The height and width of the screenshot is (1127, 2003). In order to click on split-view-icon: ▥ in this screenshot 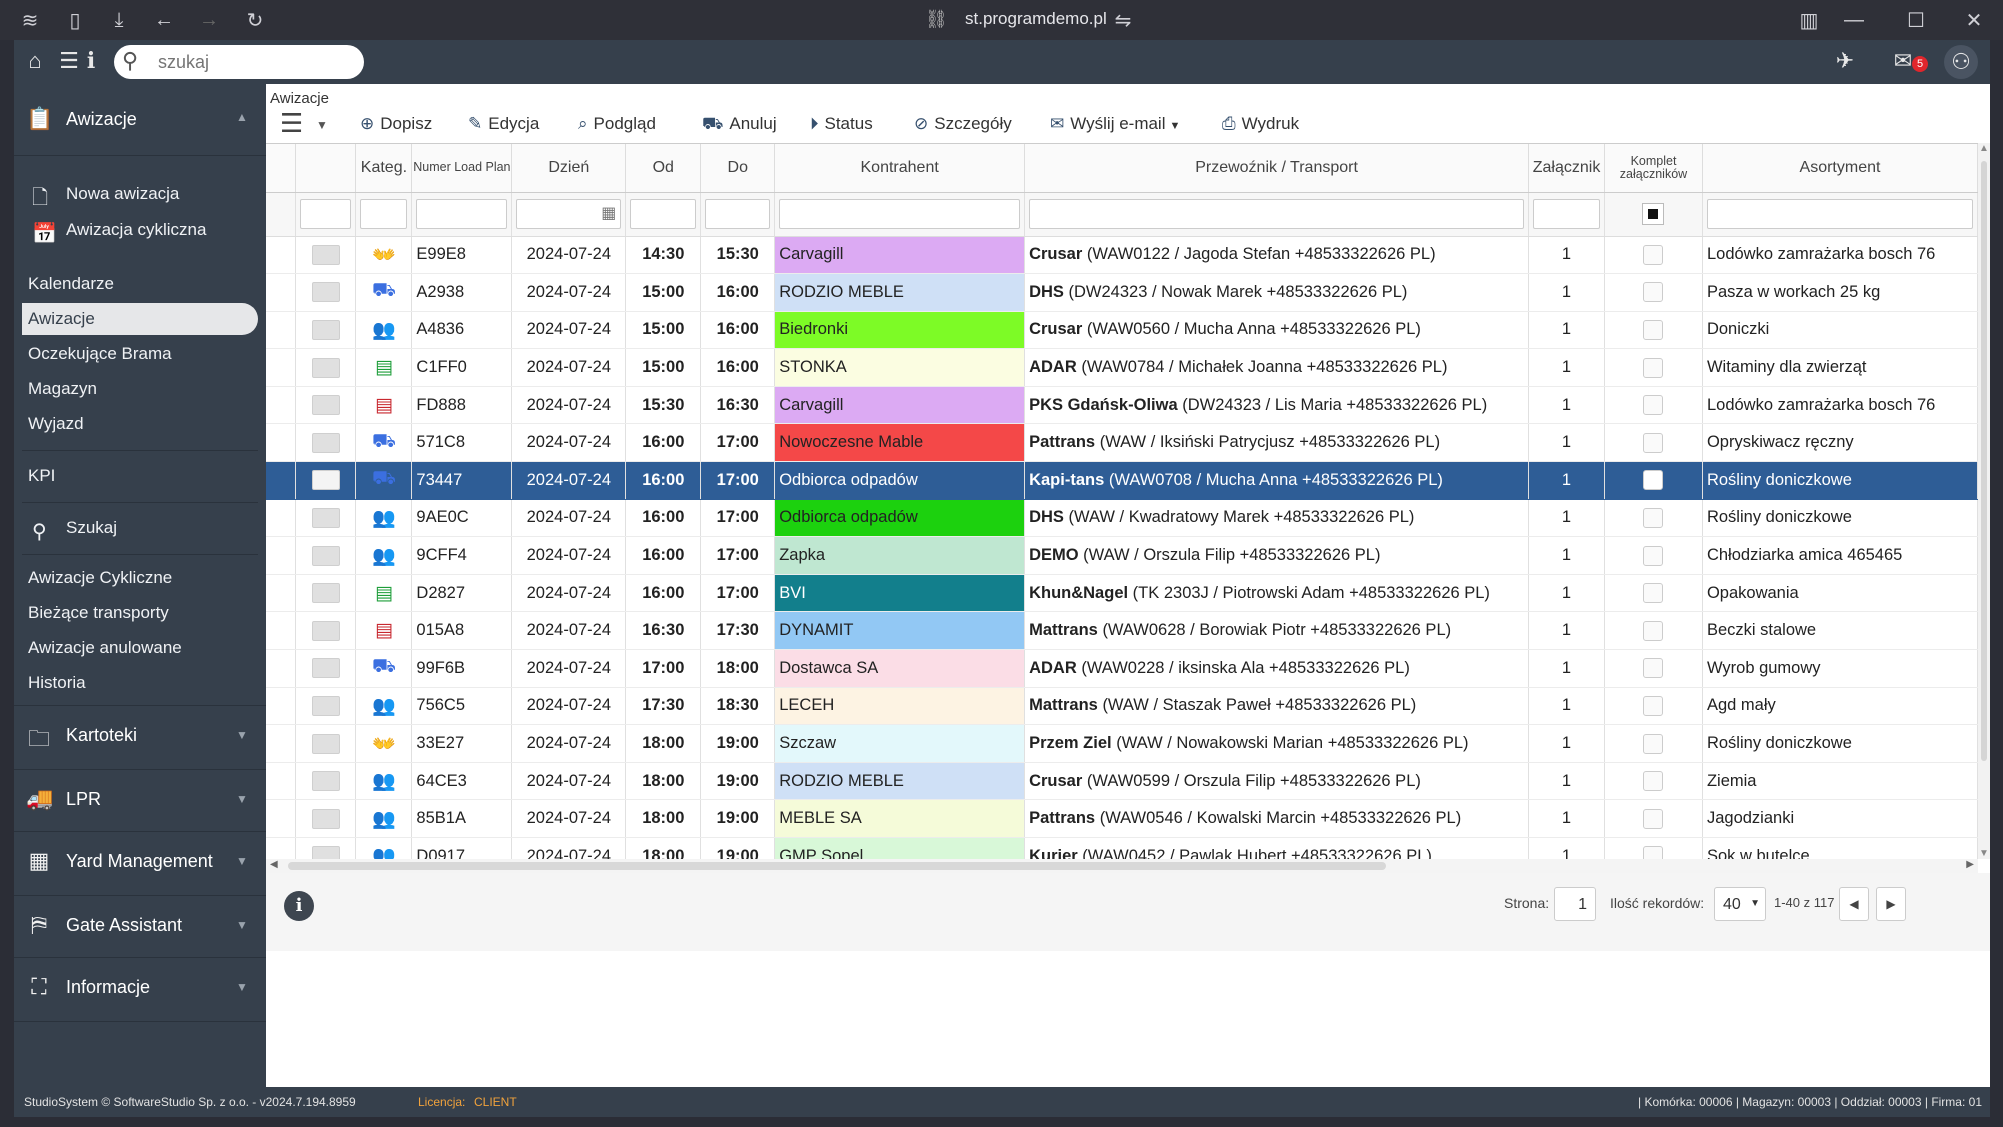, I will do `click(1809, 20)`.